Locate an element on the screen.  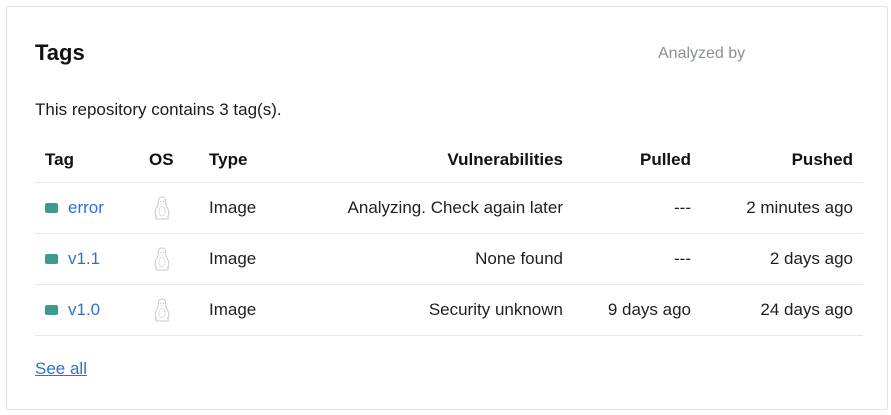
header-vulnerabilities: Vulnerabilities is located at coordinates (505, 159).